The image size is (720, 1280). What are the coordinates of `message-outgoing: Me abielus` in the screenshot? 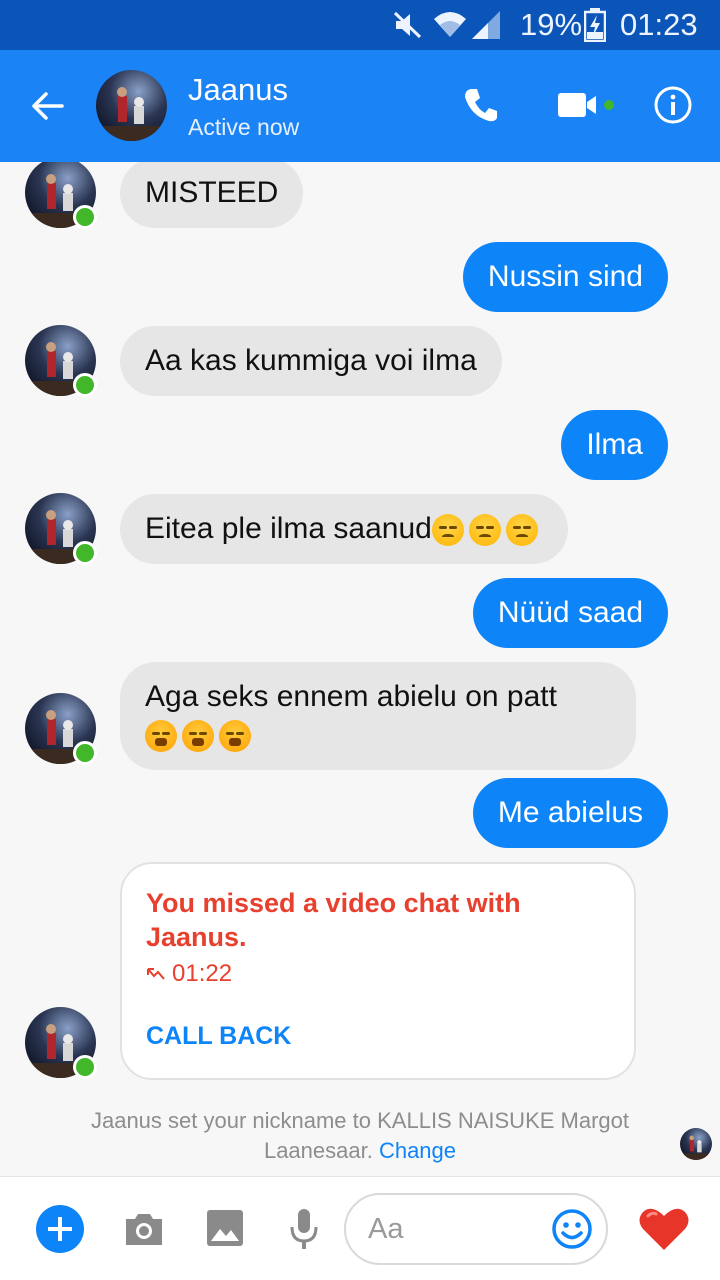 It's located at (570, 813).